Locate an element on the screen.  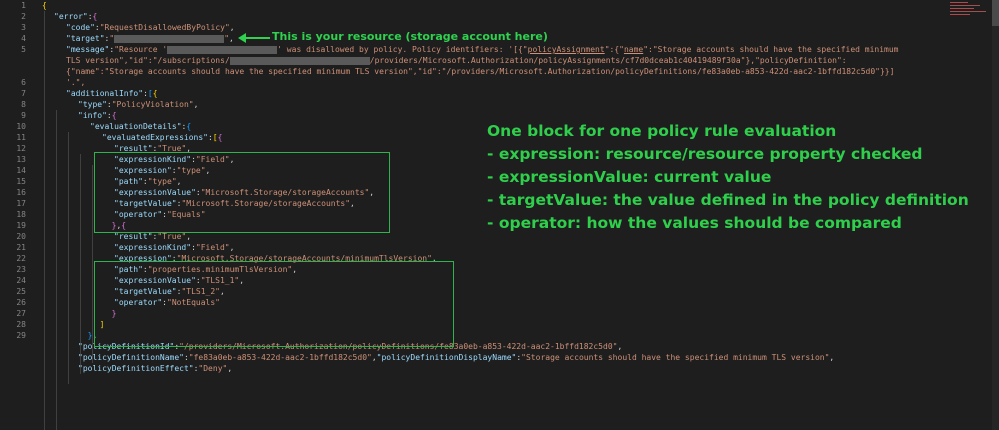
evaluation-block-2-highlight is located at coordinates (274, 304).